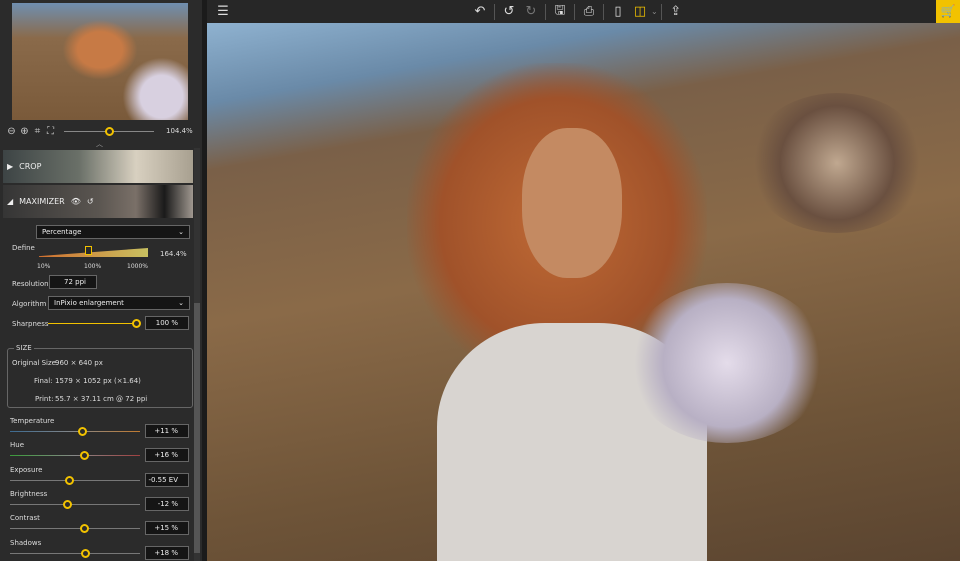  Describe the element at coordinates (42, 201) in the screenshot. I see `section-maximizer-label: MAXIMIZER` at that location.